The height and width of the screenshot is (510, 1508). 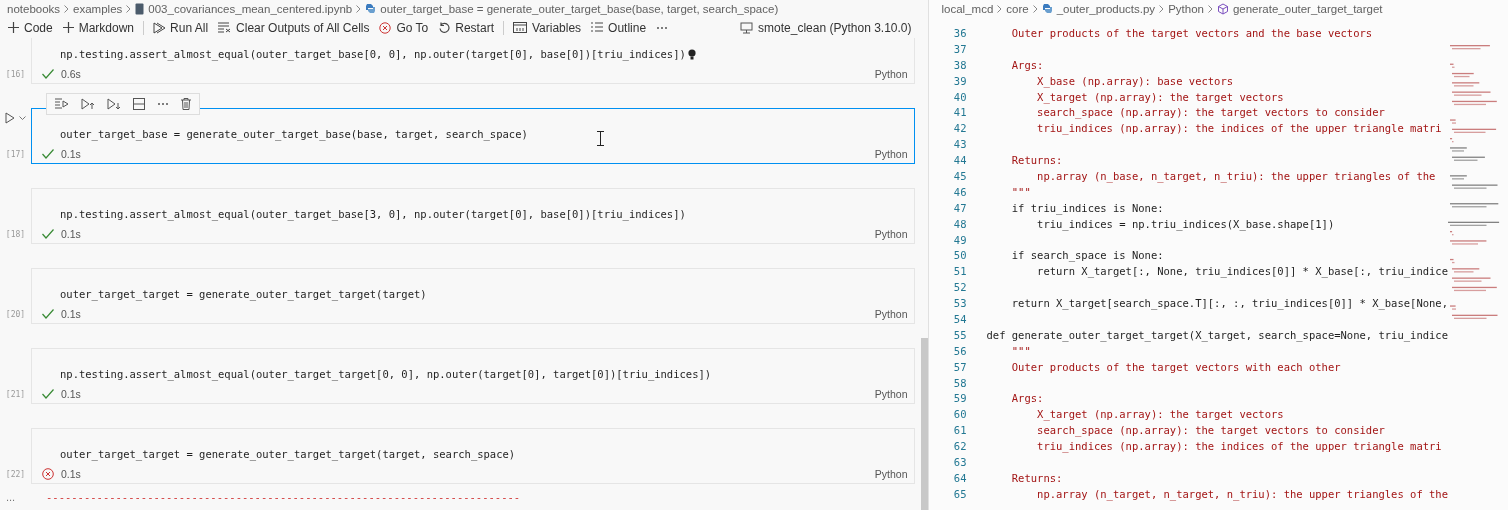 I want to click on toolbar-button: Go To, so click(x=404, y=27).